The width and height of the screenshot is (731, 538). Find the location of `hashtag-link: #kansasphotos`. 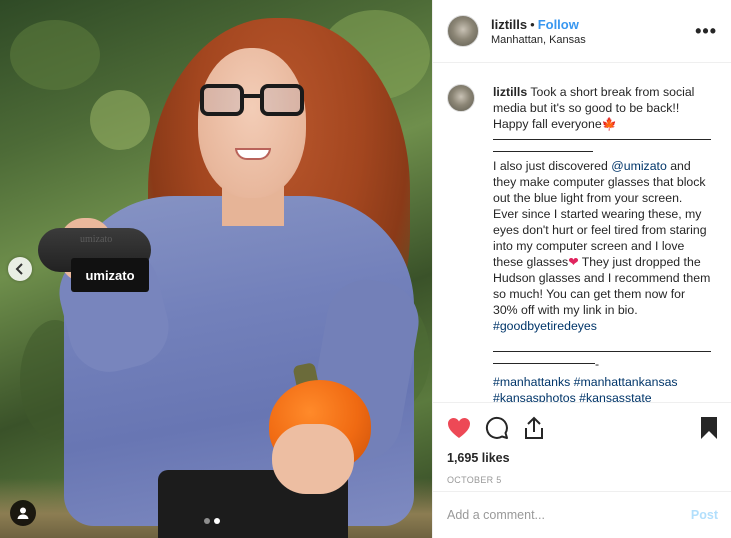

hashtag-link: #kansasphotos is located at coordinates (534, 396).